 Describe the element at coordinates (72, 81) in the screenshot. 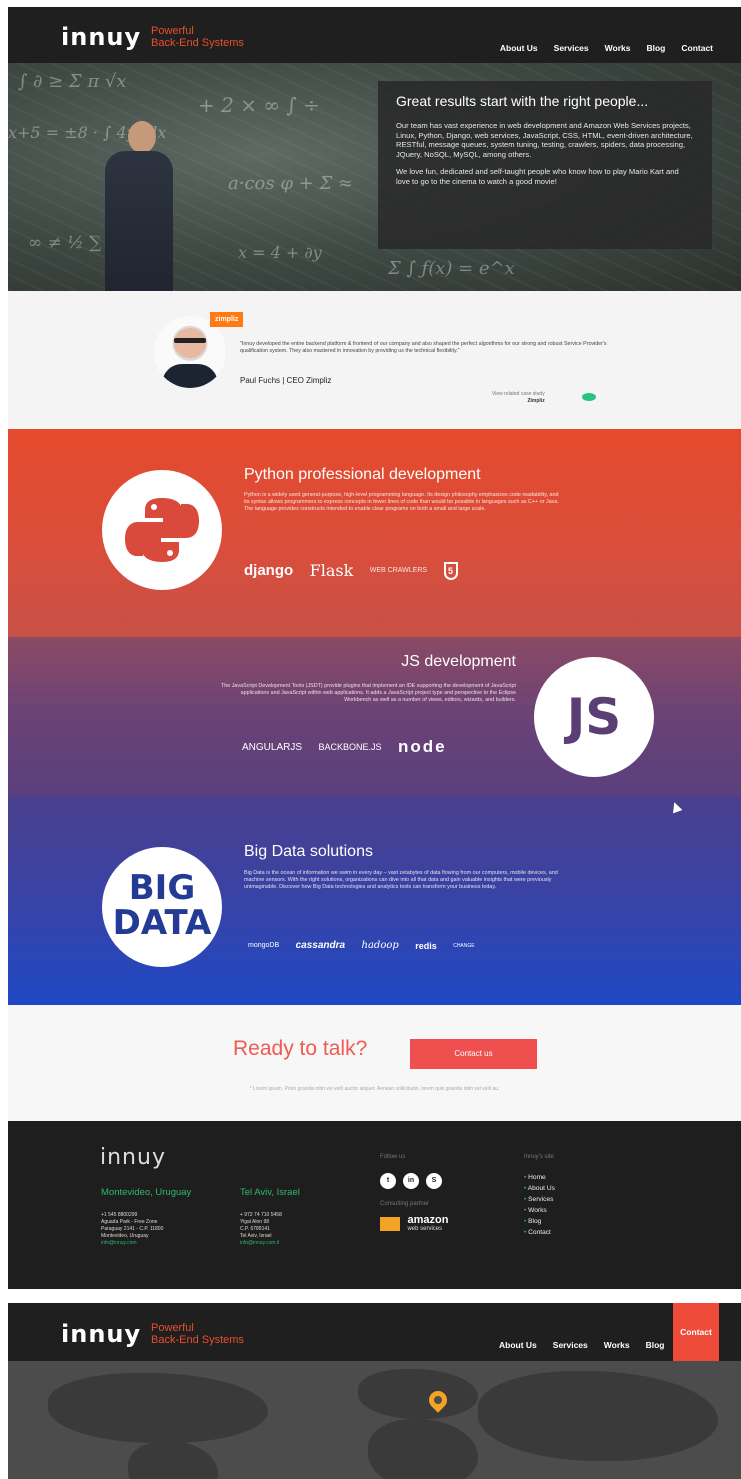

I see `chalk-scribble: ∫ ∂ ≥ Σ π √x` at that location.